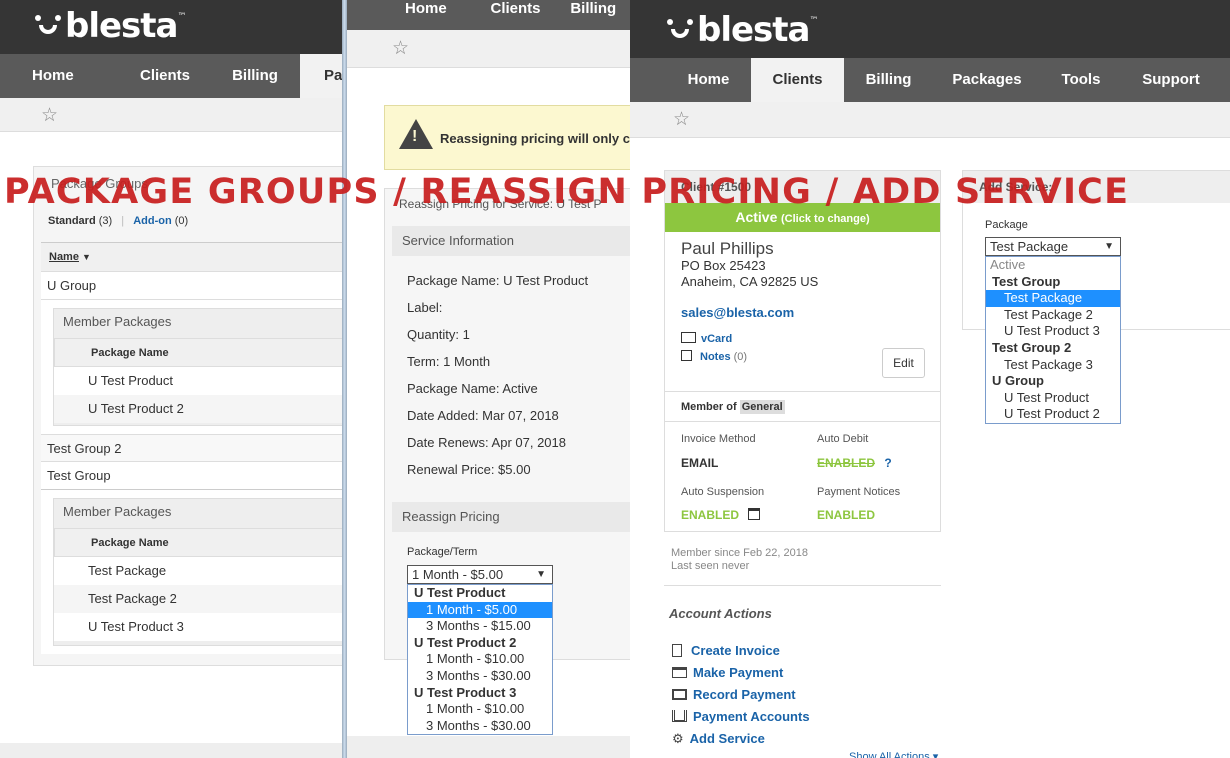 Image resolution: width=1230 pixels, height=758 pixels. What do you see at coordinates (117, 511) in the screenshot?
I see `member-packages-title: Member Packages` at bounding box center [117, 511].